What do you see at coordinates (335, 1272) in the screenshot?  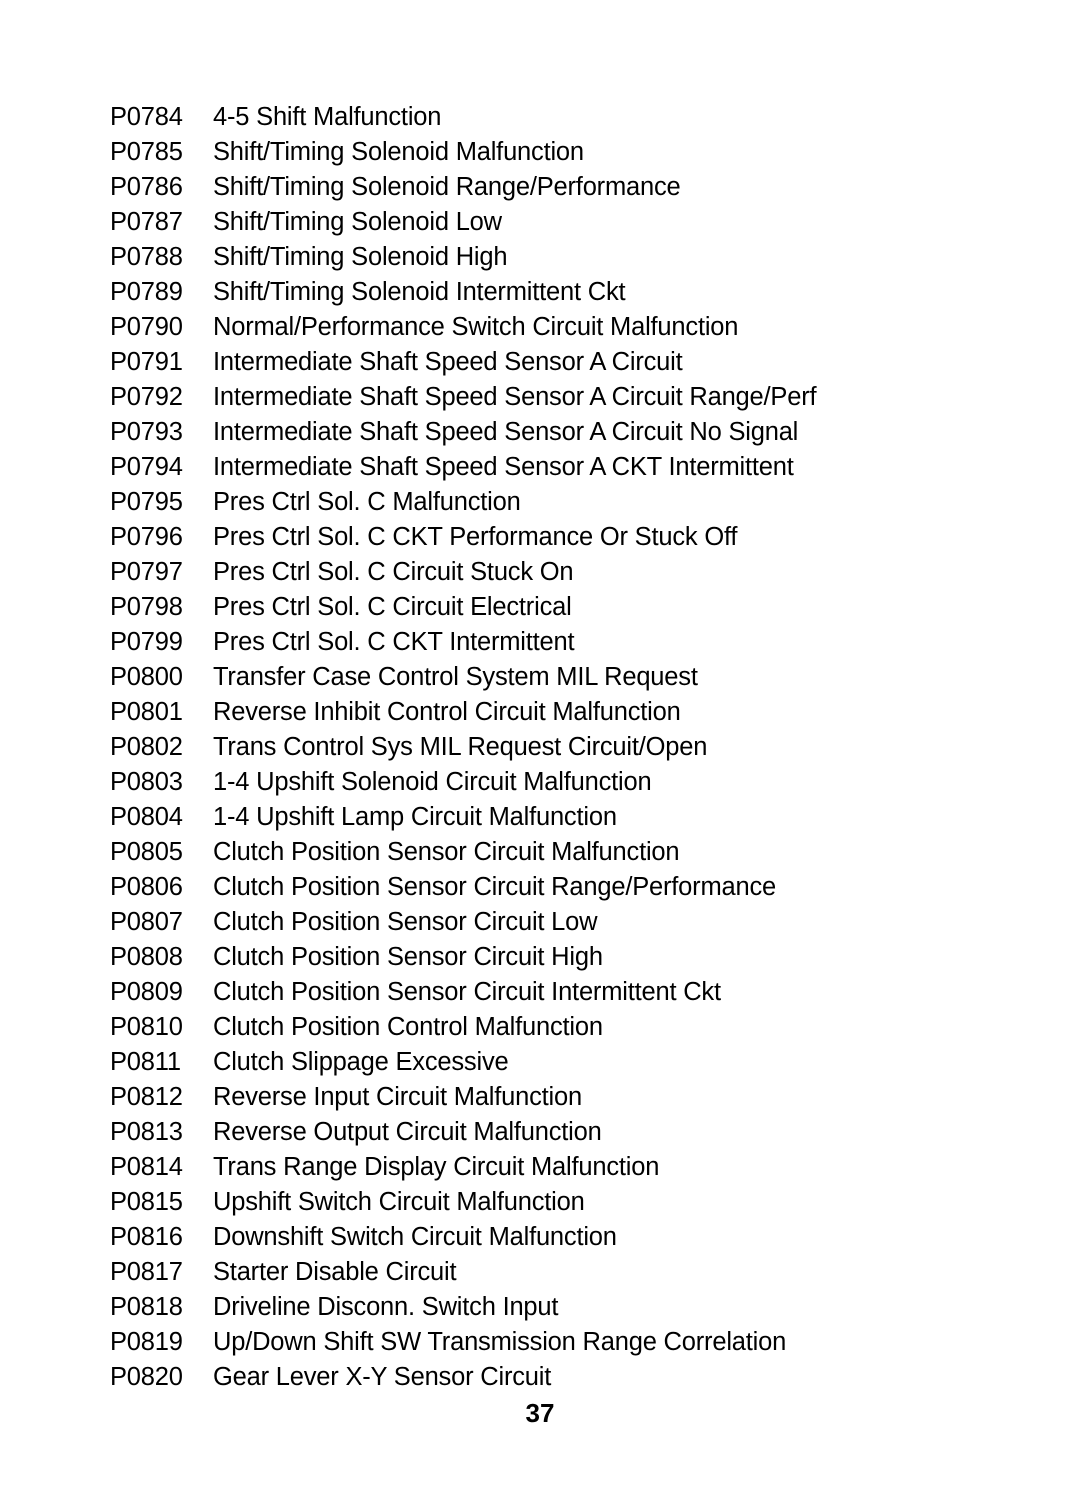 I see `code-description: Starter Disable Circuit` at bounding box center [335, 1272].